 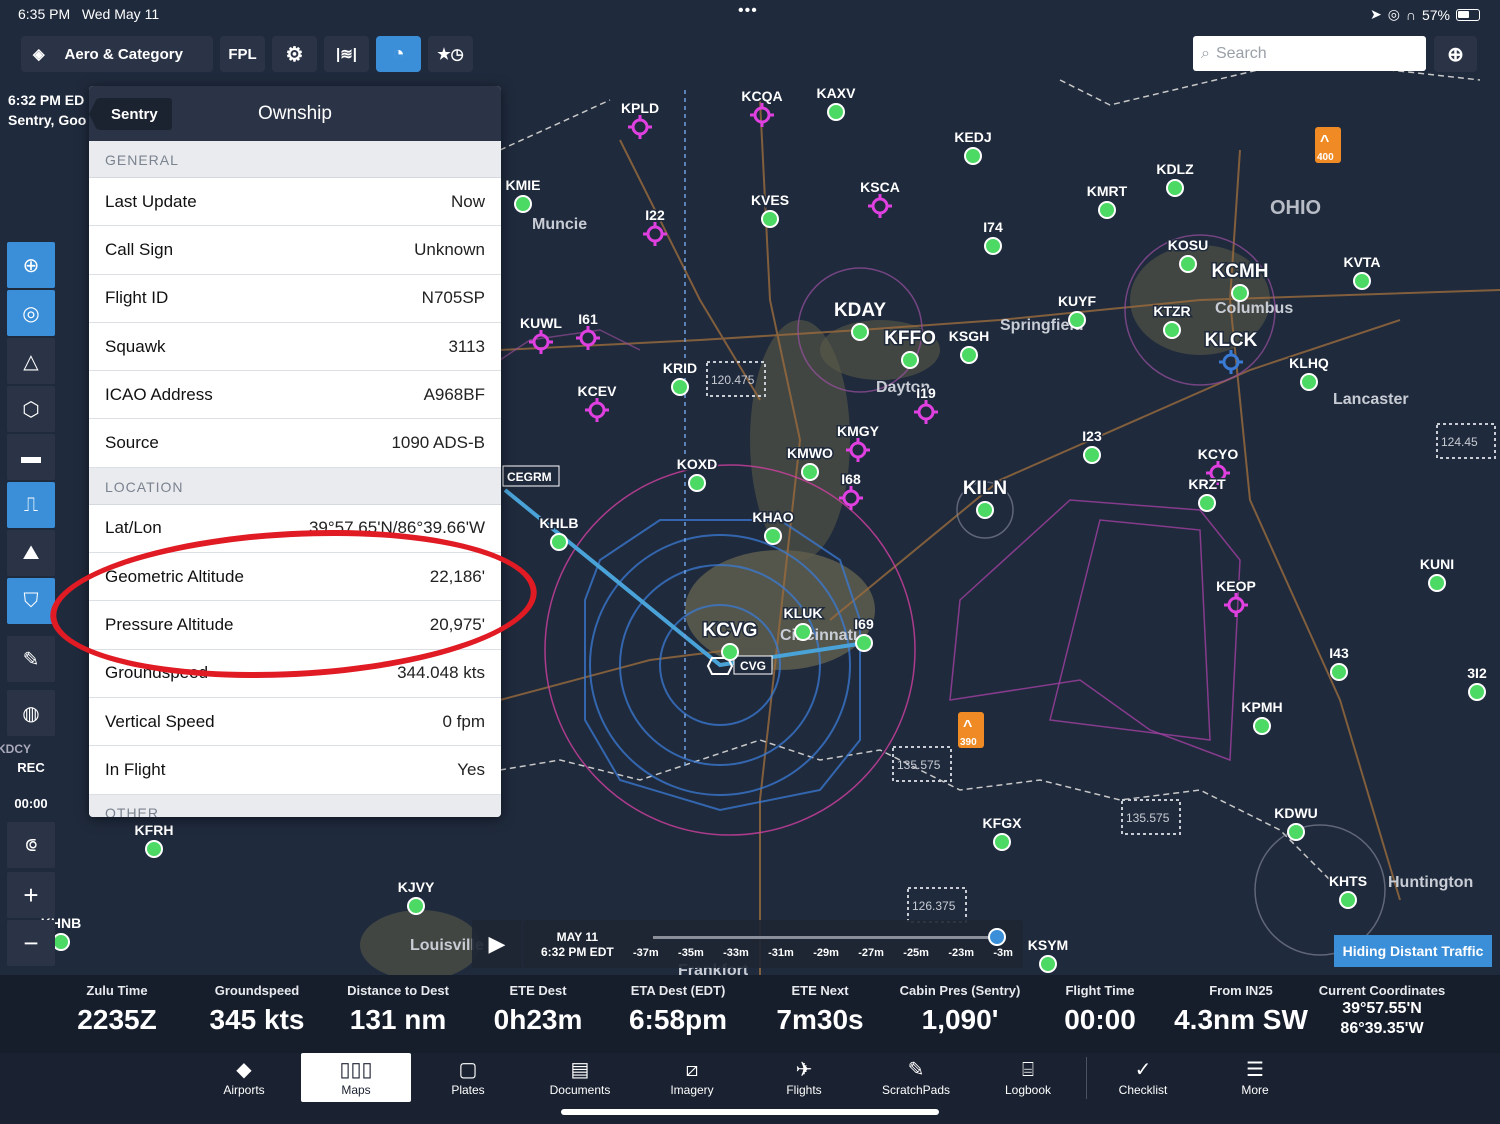 I want to click on logbook-icon: ⌸, so click(x=1028, y=1070).